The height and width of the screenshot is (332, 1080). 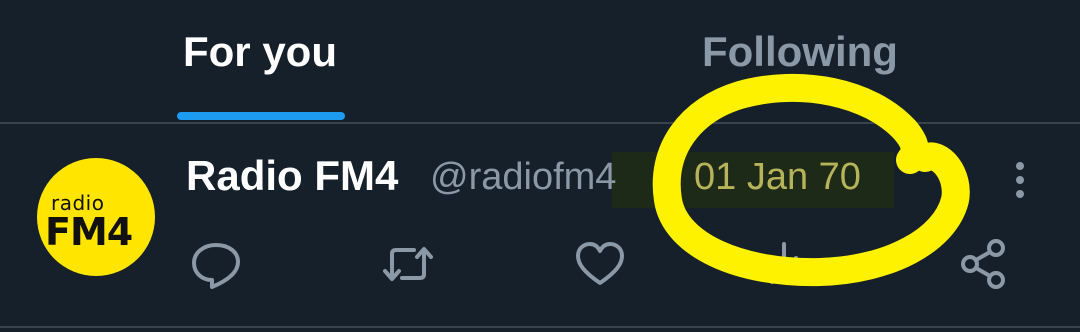 I want to click on tab-for-you: For you, so click(x=260, y=58).